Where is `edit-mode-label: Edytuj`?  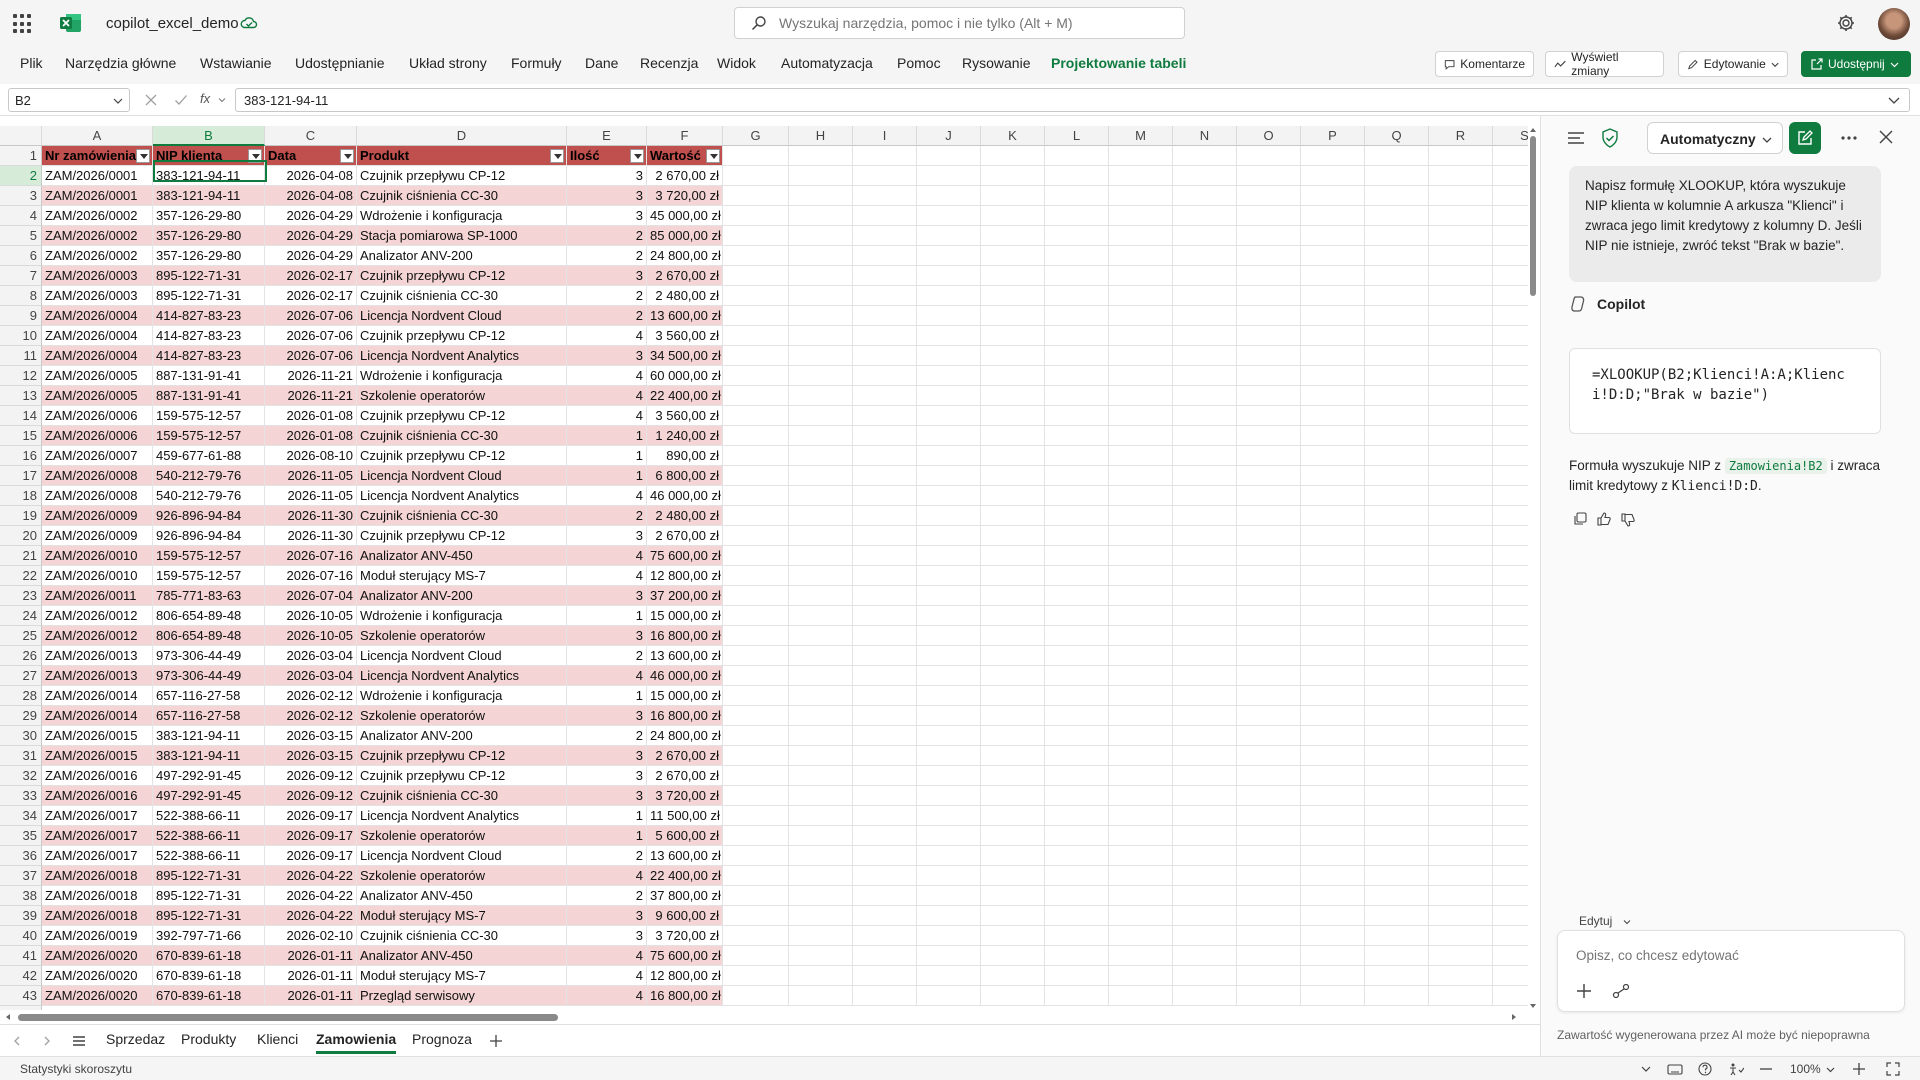 edit-mode-label: Edytuj is located at coordinates (1595, 921).